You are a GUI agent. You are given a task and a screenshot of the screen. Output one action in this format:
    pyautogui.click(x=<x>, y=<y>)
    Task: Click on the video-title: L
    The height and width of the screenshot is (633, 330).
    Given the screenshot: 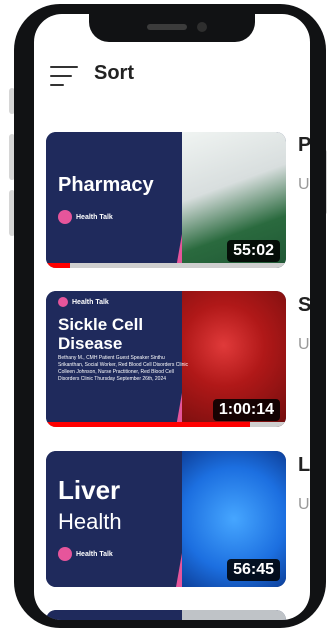 What is the action you would take?
    pyautogui.click(x=304, y=465)
    